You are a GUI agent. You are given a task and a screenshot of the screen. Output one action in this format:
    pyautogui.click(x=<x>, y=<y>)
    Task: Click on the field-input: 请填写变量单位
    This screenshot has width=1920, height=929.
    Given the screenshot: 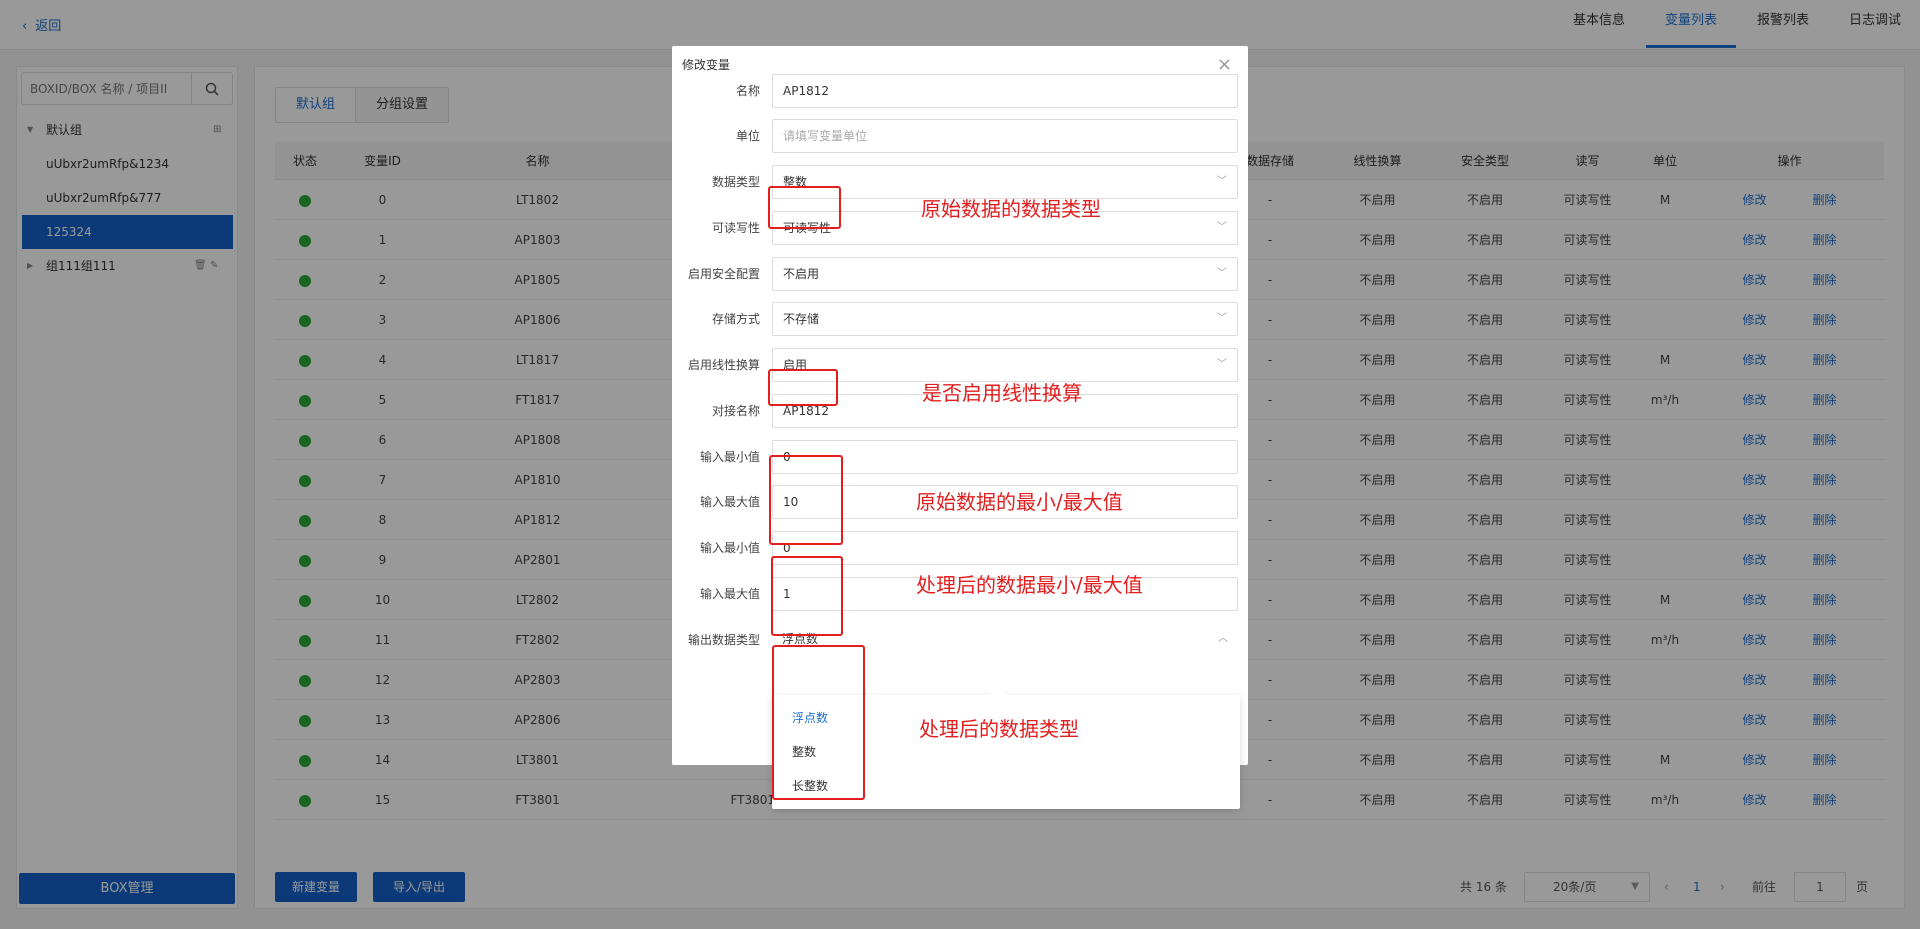 What is the action you would take?
    pyautogui.click(x=1005, y=136)
    